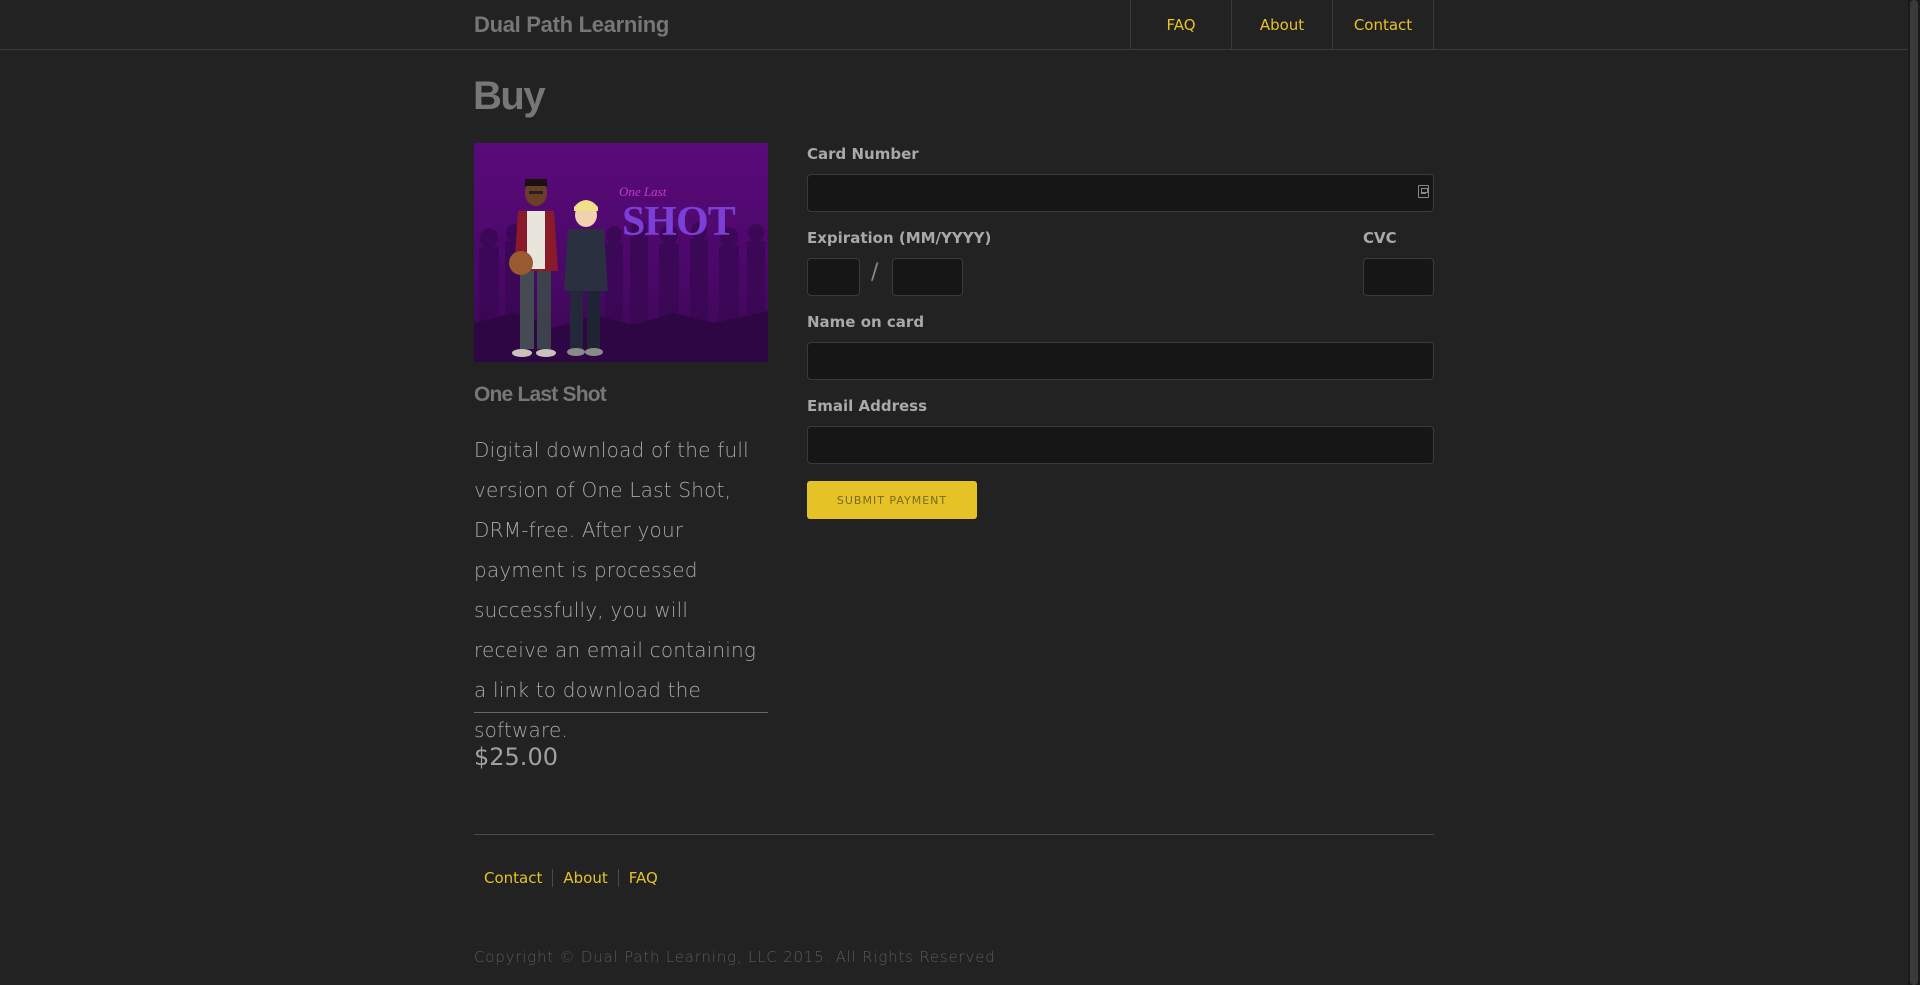 This screenshot has width=1920, height=985. Describe the element at coordinates (833, 277) in the screenshot. I see `exp-month-input` at that location.